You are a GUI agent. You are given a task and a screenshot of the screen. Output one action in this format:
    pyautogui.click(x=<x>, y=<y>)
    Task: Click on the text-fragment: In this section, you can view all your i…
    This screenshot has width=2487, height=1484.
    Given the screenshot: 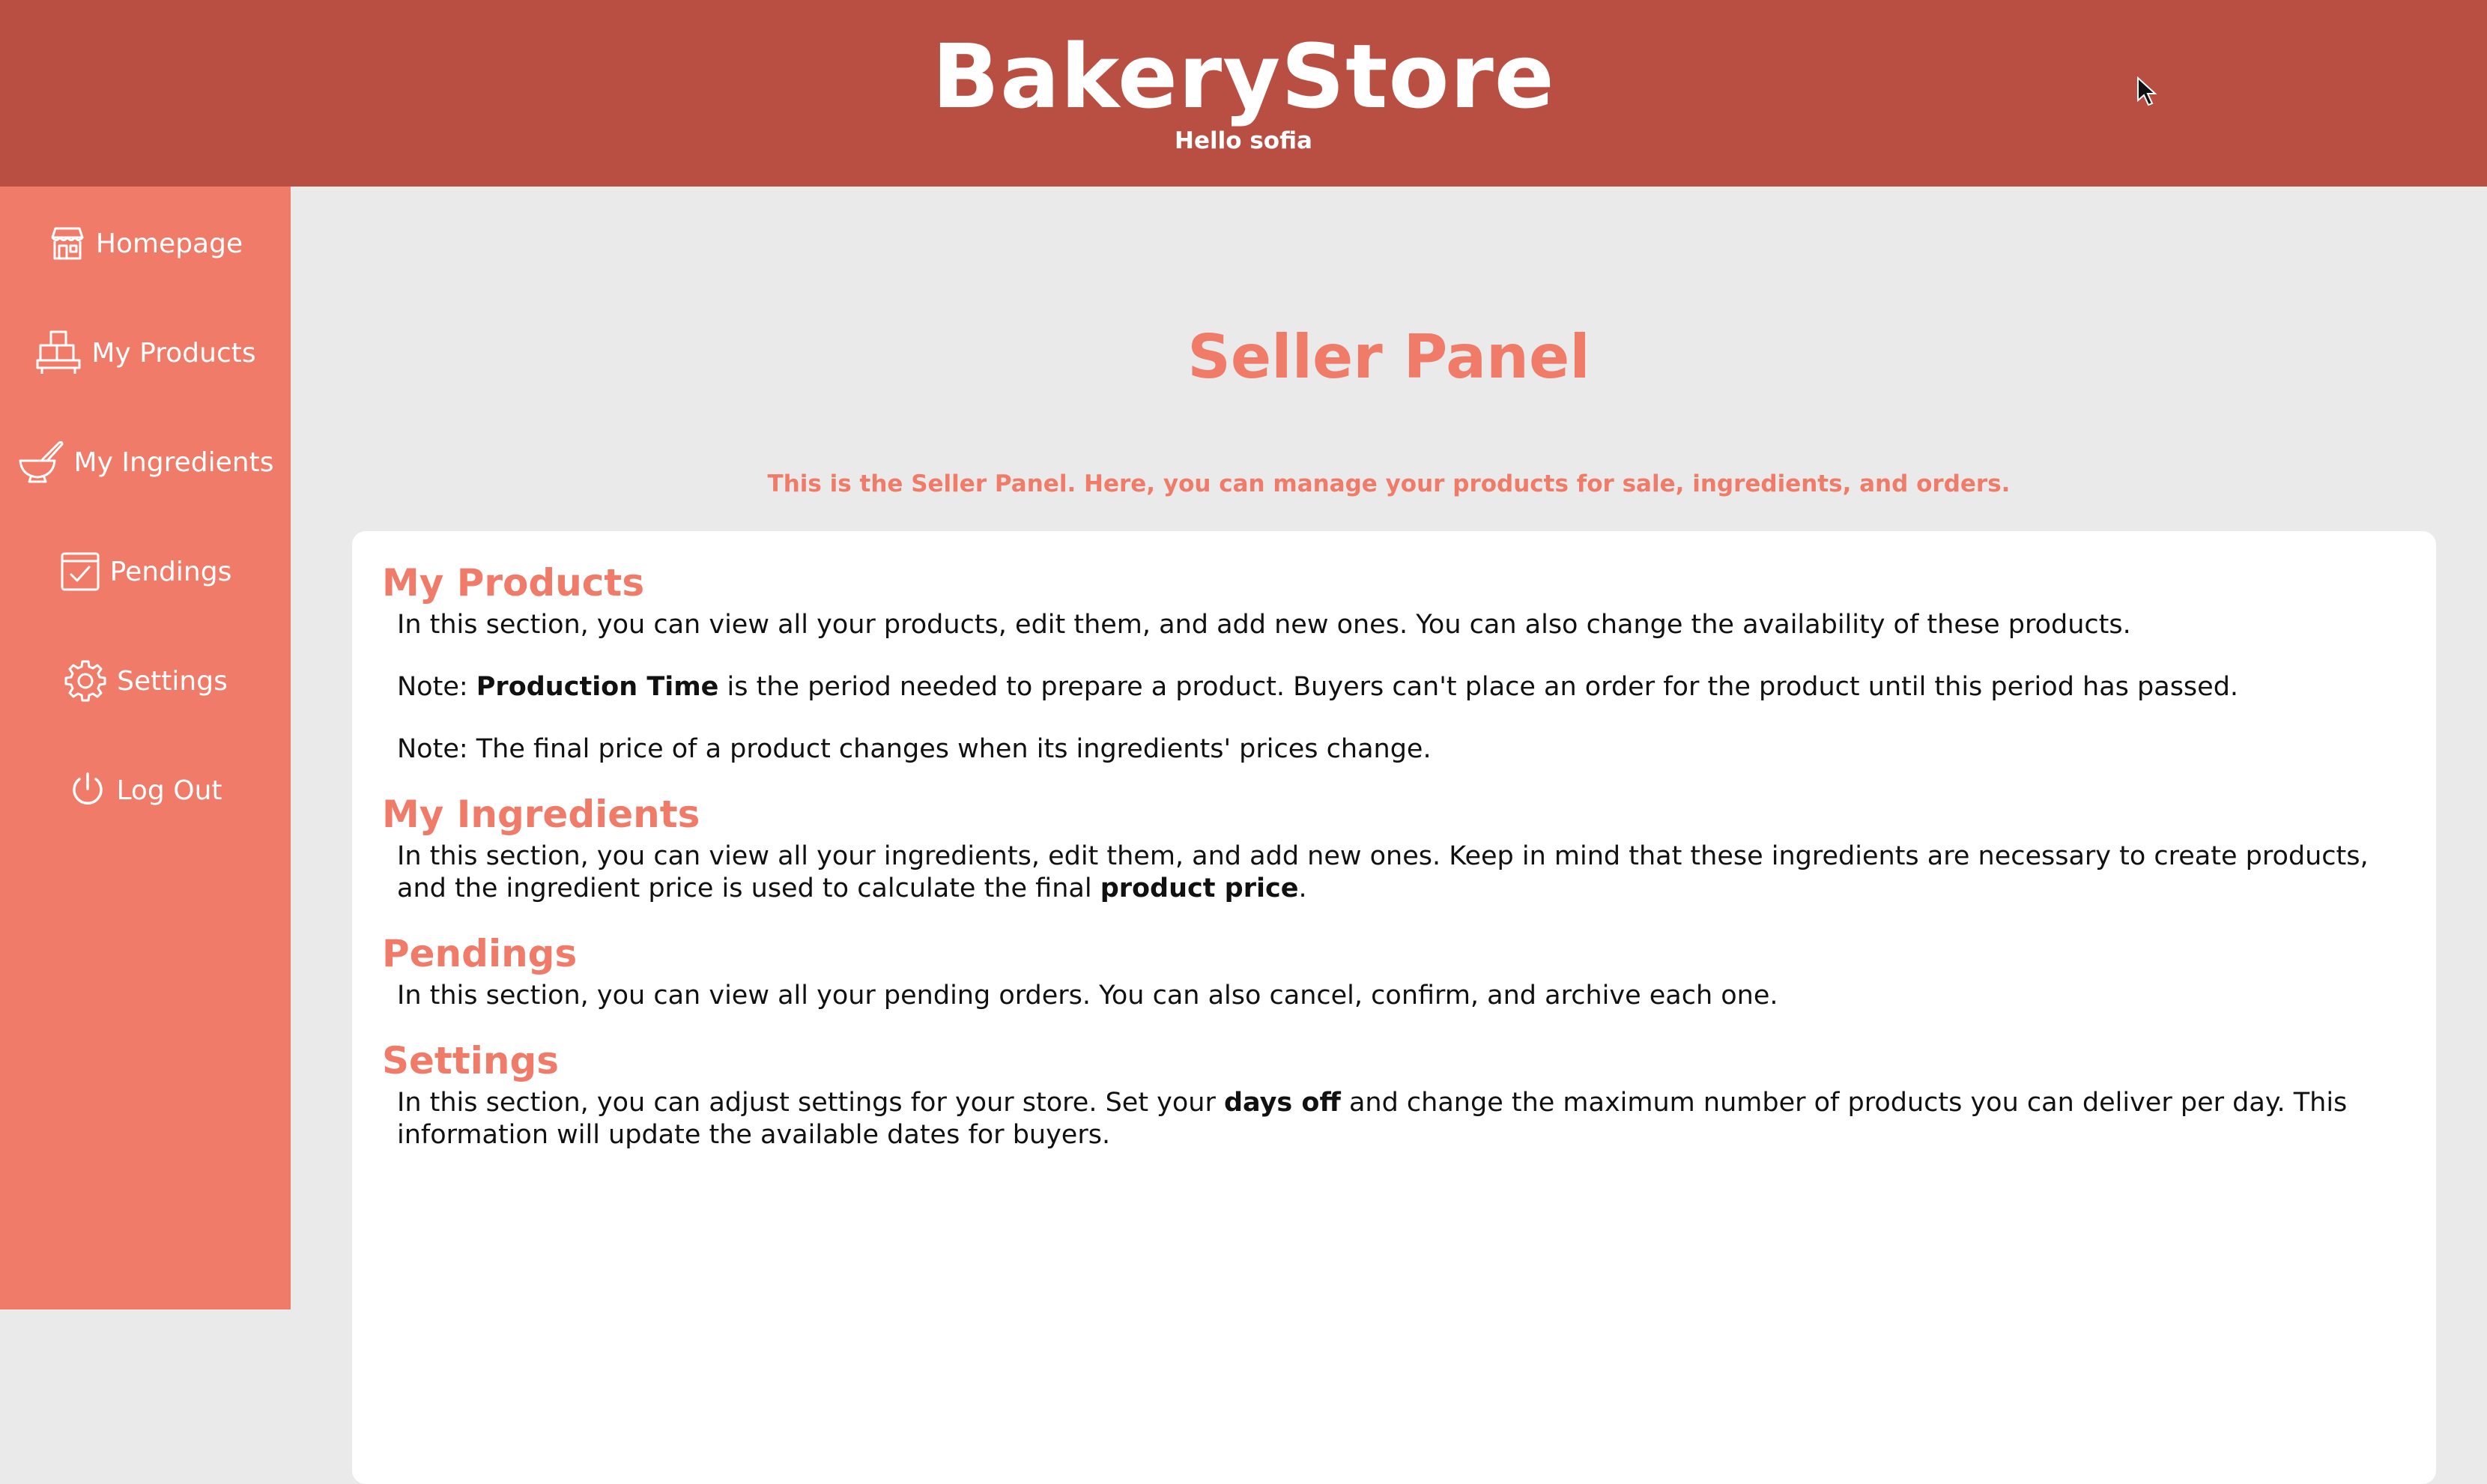 What is the action you would take?
    pyautogui.click(x=1383, y=872)
    